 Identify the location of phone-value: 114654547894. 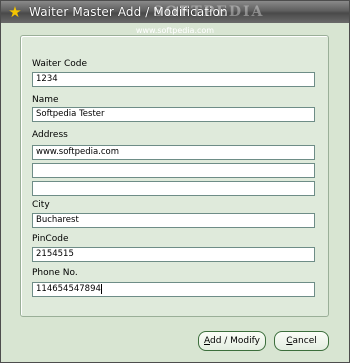
(68, 289).